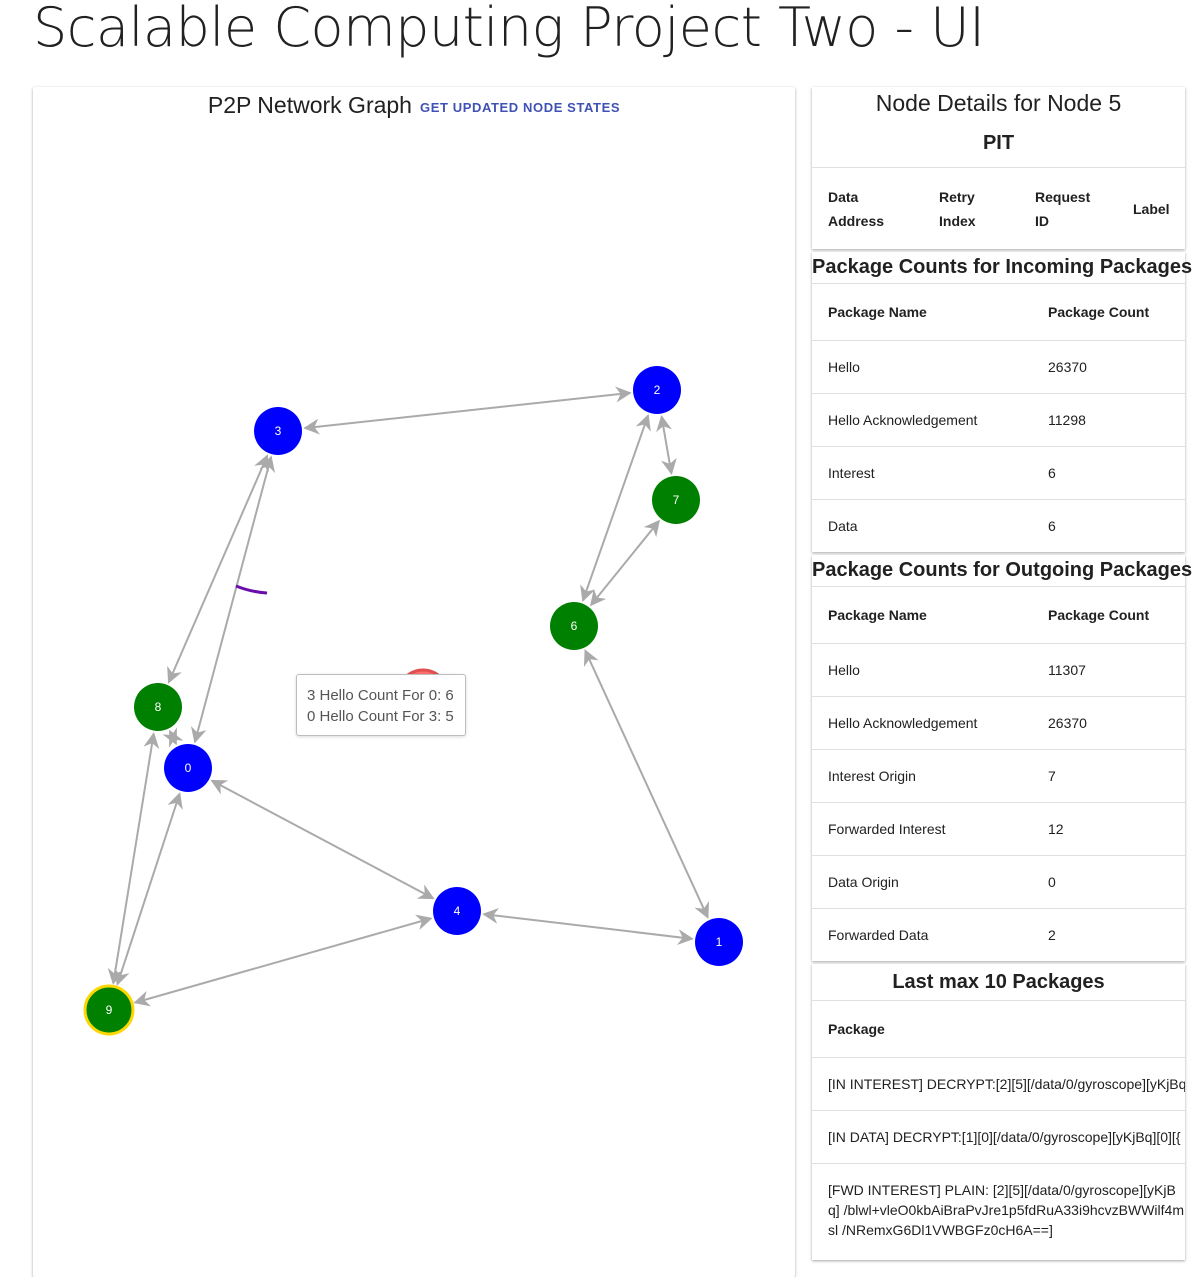 This screenshot has width=1192, height=1277. What do you see at coordinates (380, 695) in the screenshot?
I see `tooltip-line: 3 Hello Count For 0: 6` at bounding box center [380, 695].